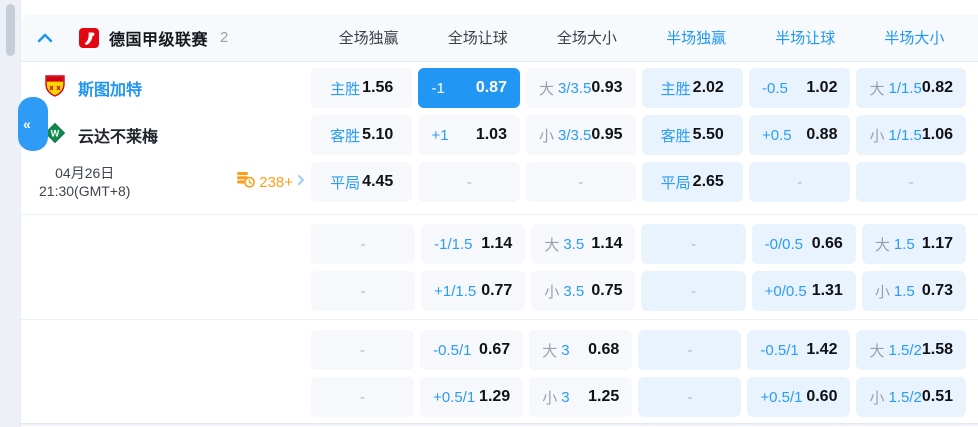 This screenshot has width=978, height=427. Describe the element at coordinates (692, 135) in the screenshot. I see `odds-cell: 客胜 5.50` at that location.